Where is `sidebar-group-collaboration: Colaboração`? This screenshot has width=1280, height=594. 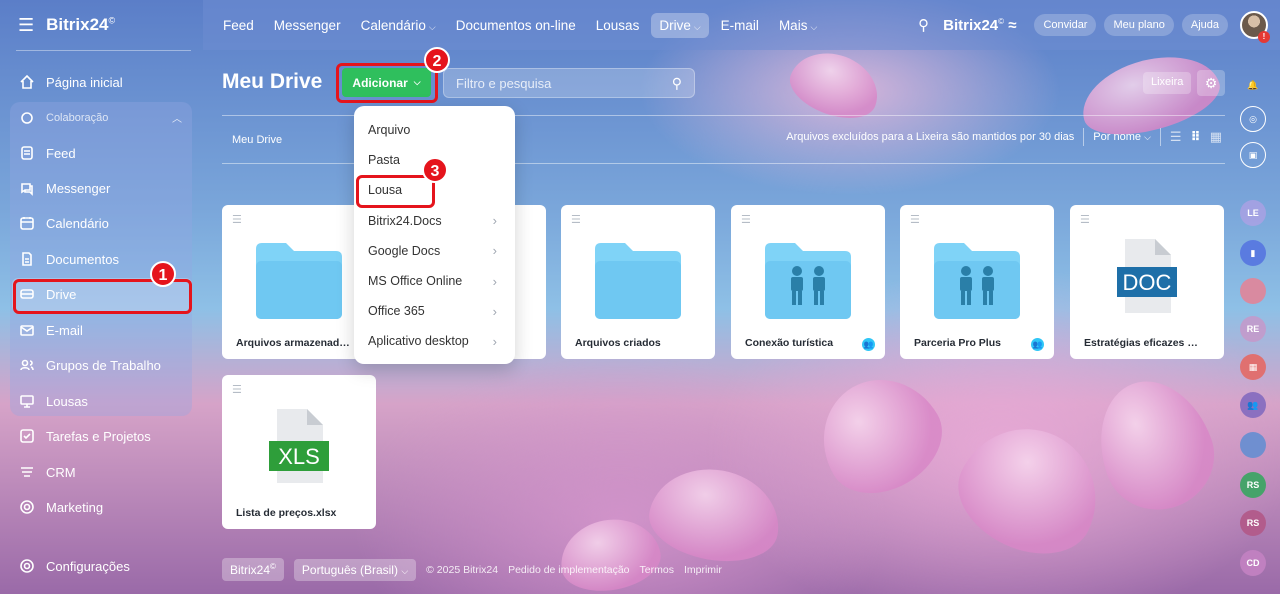 sidebar-group-collaboration: Colaboração is located at coordinates (63, 118).